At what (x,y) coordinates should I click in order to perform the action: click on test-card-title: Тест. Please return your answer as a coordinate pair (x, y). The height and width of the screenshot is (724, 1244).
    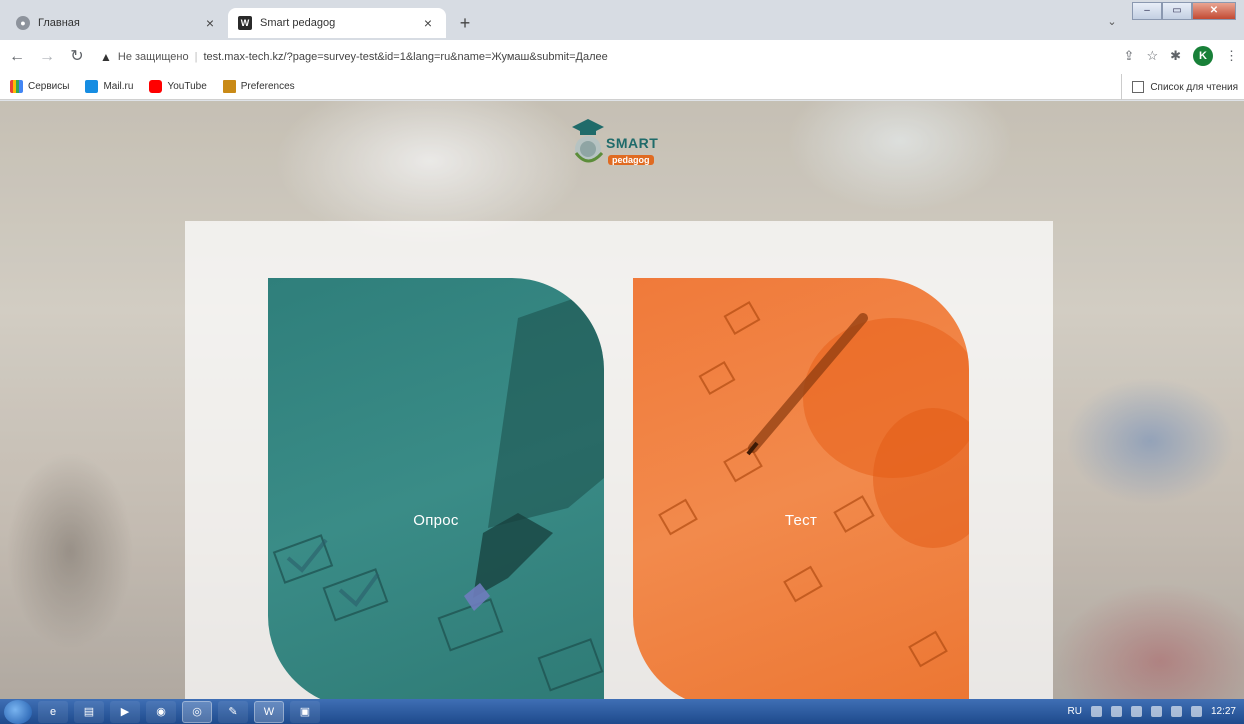
    Looking at the image, I should click on (801, 520).